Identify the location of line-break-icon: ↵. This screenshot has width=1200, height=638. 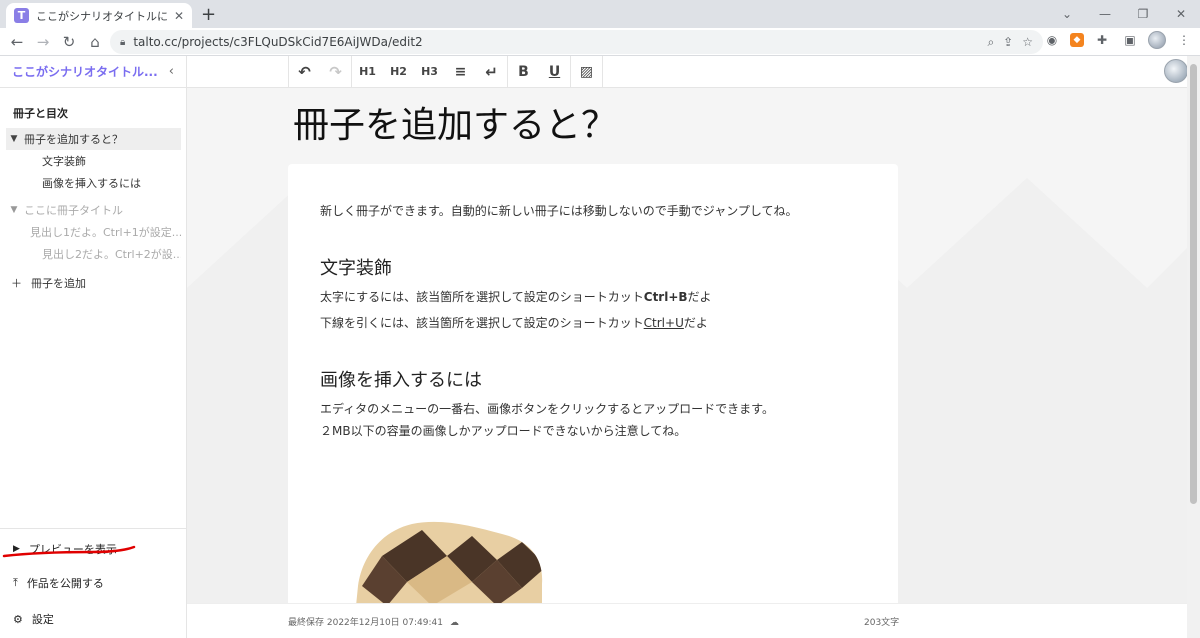
(491, 71).